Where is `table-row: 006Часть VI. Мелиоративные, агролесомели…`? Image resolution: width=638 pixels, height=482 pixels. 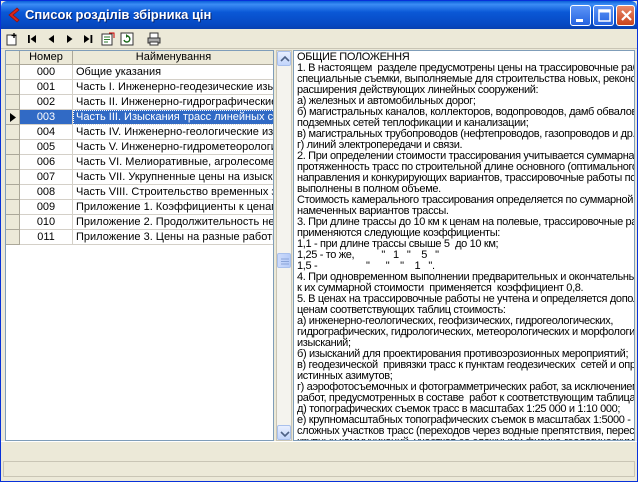 table-row: 006Часть VI. Мелиоративные, агролесомели… is located at coordinates (139, 162).